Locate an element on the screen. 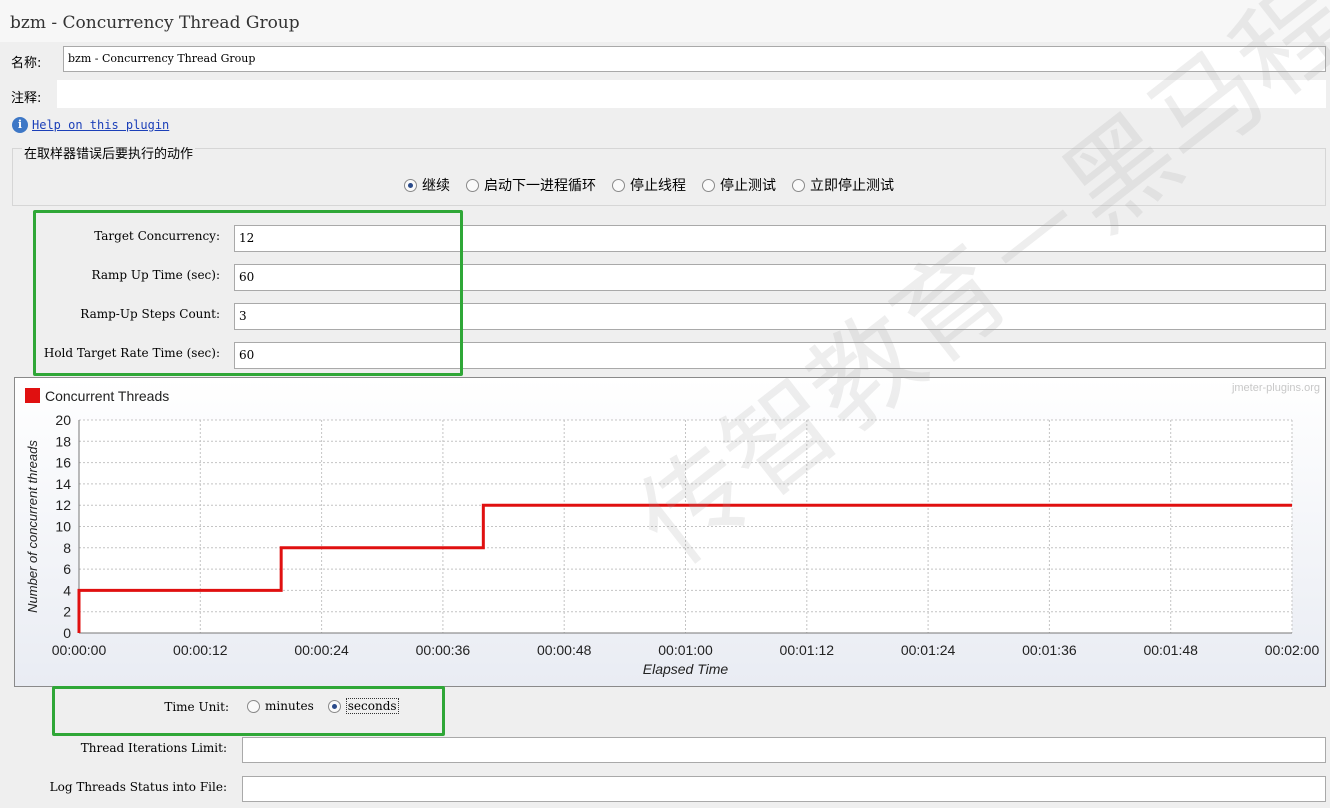  x-axis-title: Elapsed Time is located at coordinates (686, 669).